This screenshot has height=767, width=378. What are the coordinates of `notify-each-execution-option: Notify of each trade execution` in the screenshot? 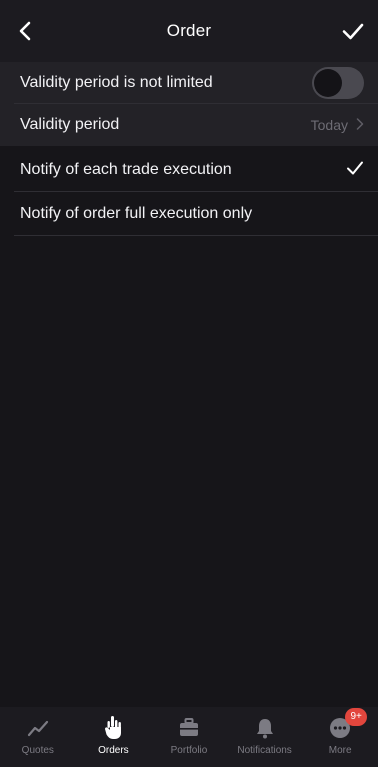 It's located at (189, 170).